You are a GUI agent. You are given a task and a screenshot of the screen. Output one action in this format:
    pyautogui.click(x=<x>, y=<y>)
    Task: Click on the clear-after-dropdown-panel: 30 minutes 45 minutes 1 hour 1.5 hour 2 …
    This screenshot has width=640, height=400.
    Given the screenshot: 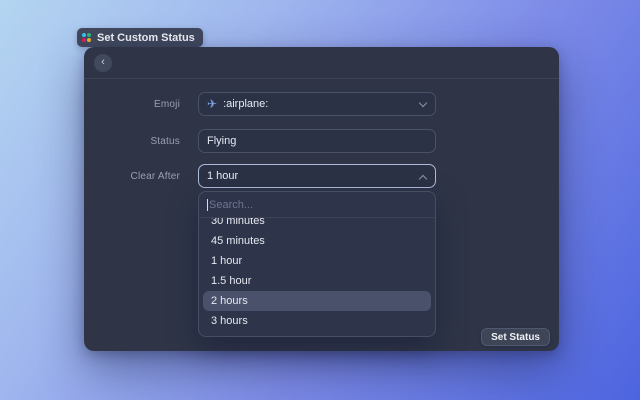 What is the action you would take?
    pyautogui.click(x=317, y=264)
    